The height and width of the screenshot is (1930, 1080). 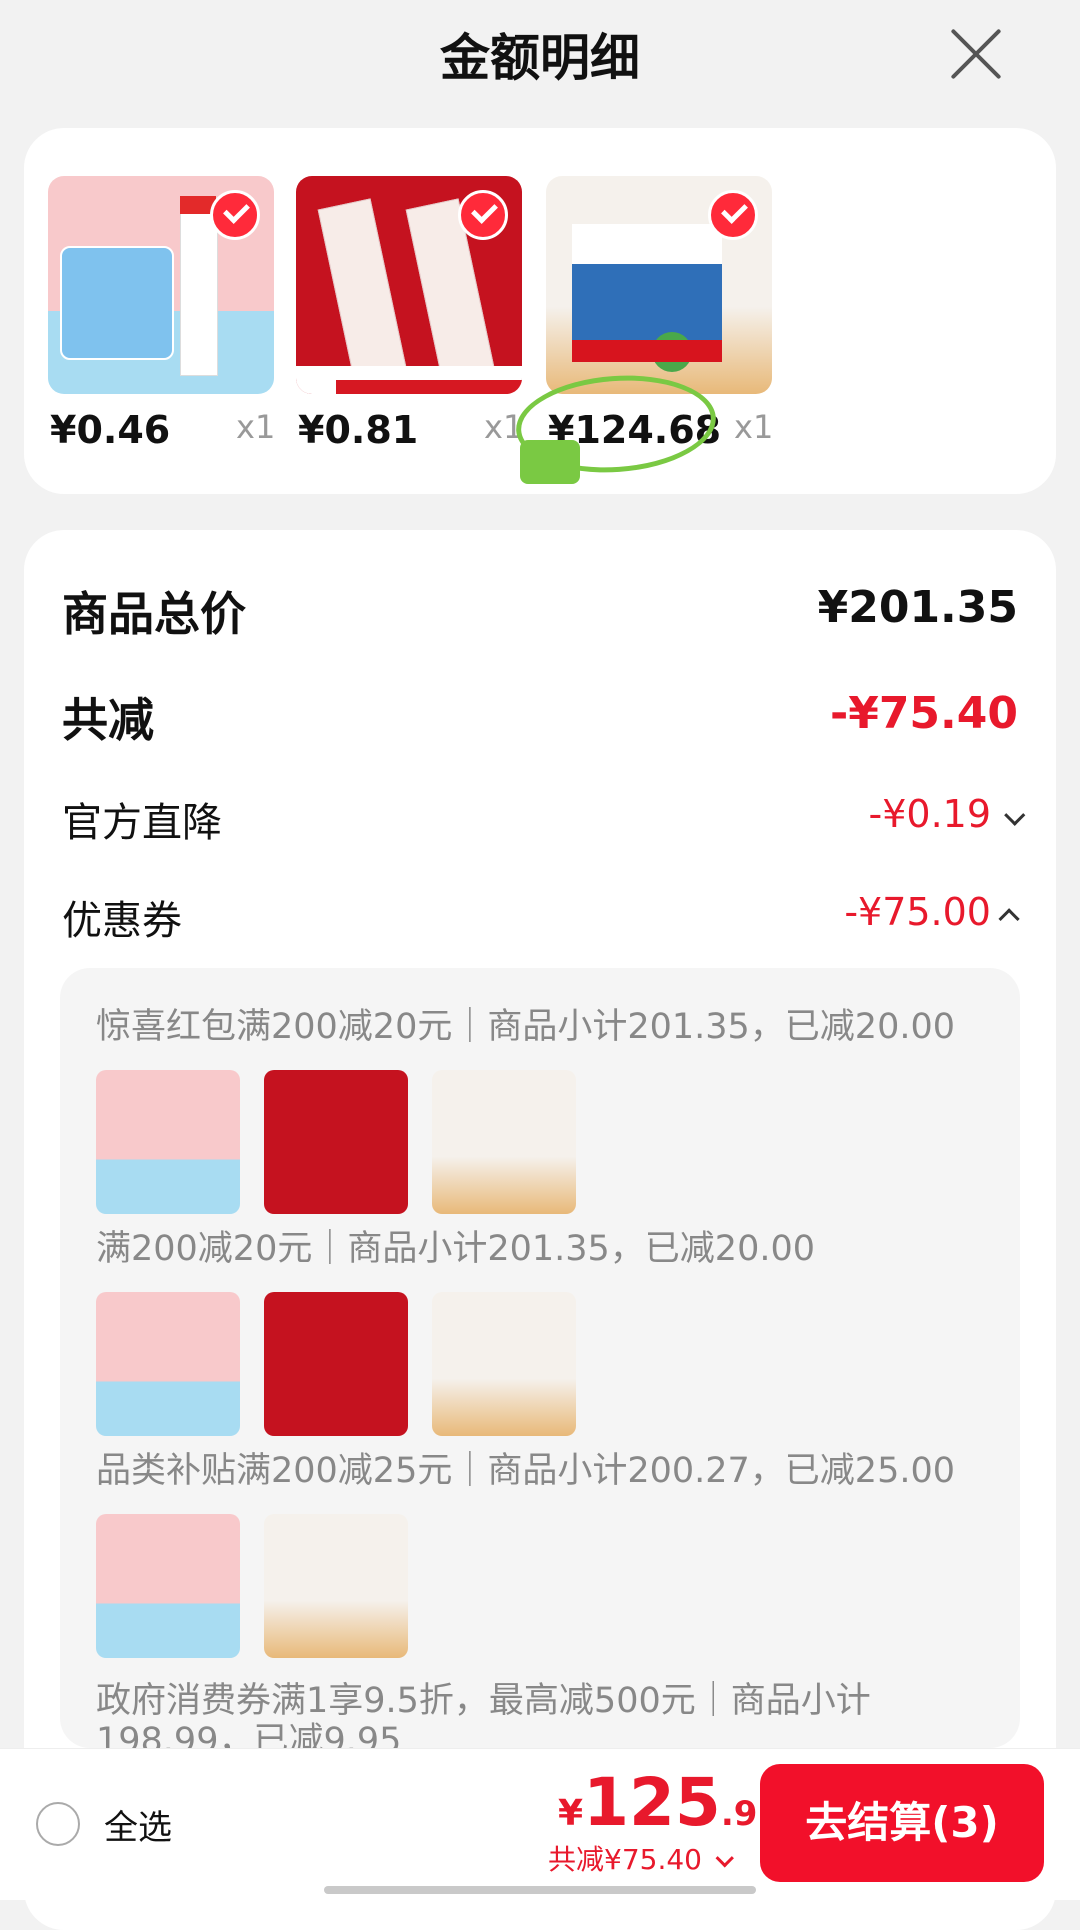 I want to click on discount-value: -¥75.40, so click(x=923, y=713).